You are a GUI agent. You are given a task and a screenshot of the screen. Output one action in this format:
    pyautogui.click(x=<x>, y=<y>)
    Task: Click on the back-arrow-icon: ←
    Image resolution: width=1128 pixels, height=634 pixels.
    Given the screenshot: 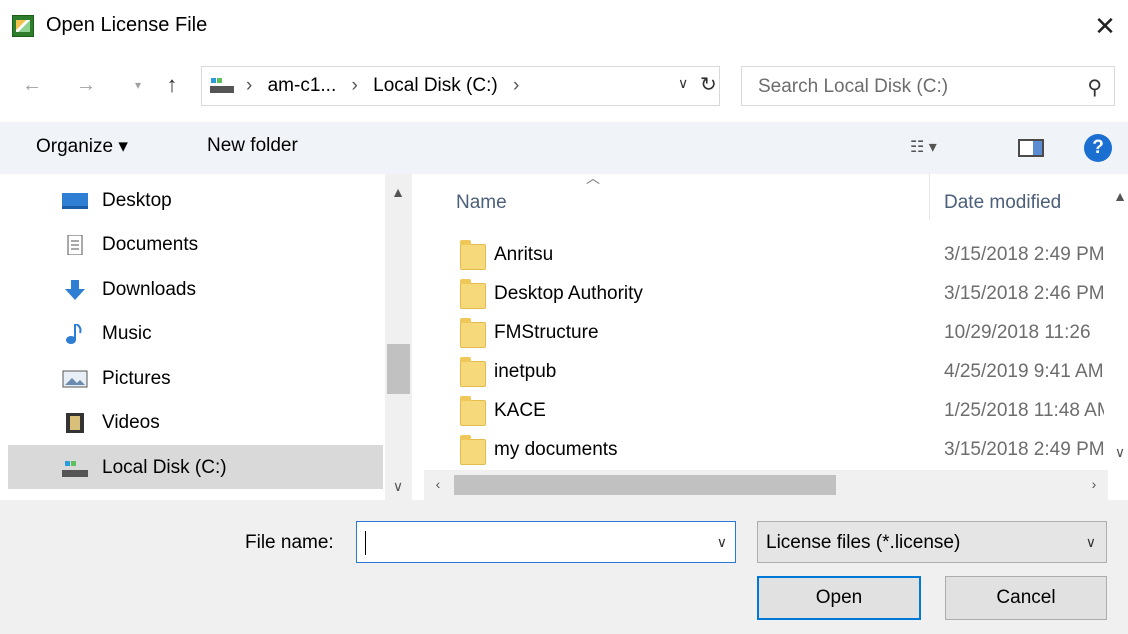 What is the action you would take?
    pyautogui.click(x=32, y=85)
    